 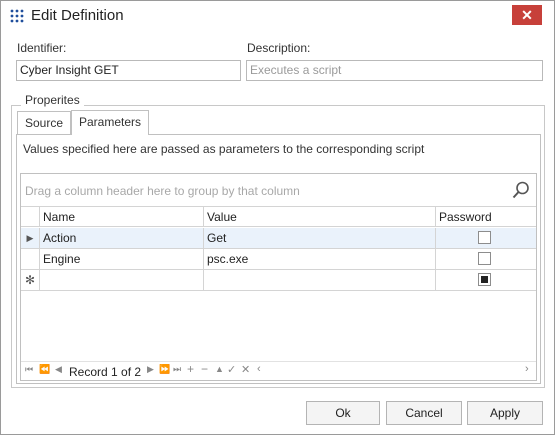 I want to click on tab-parameters: Parameters, so click(x=110, y=122).